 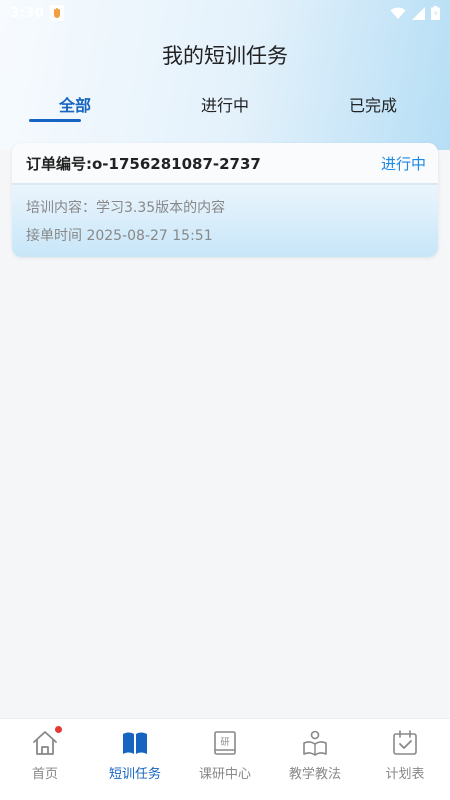 I want to click on status-tabs: 全部 进行中 已完成, so click(x=225, y=110).